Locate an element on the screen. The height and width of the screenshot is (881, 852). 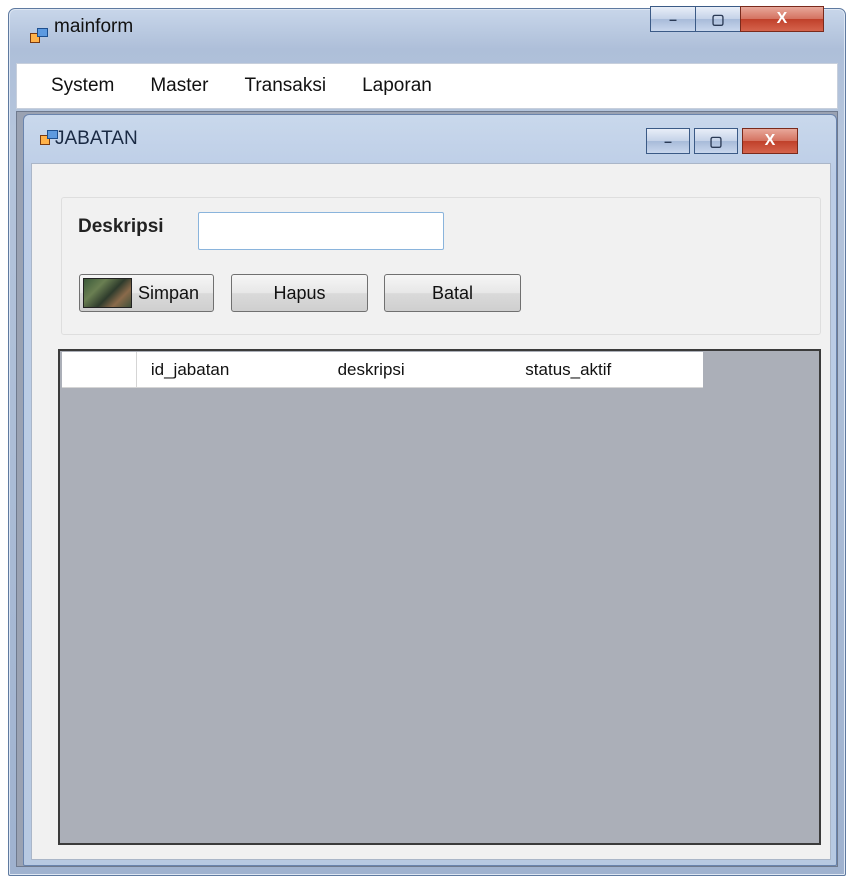
deskripsi-input is located at coordinates (321, 231).